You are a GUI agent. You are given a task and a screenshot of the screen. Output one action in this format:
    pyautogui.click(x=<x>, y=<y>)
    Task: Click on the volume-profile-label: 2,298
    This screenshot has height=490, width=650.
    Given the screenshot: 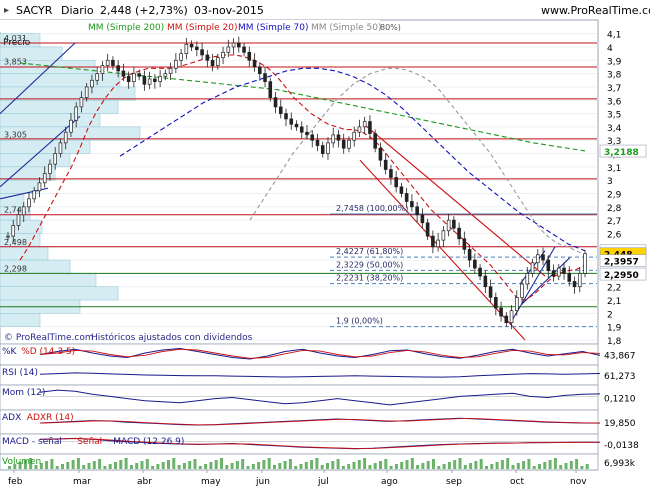 What is the action you would take?
    pyautogui.click(x=15, y=269)
    